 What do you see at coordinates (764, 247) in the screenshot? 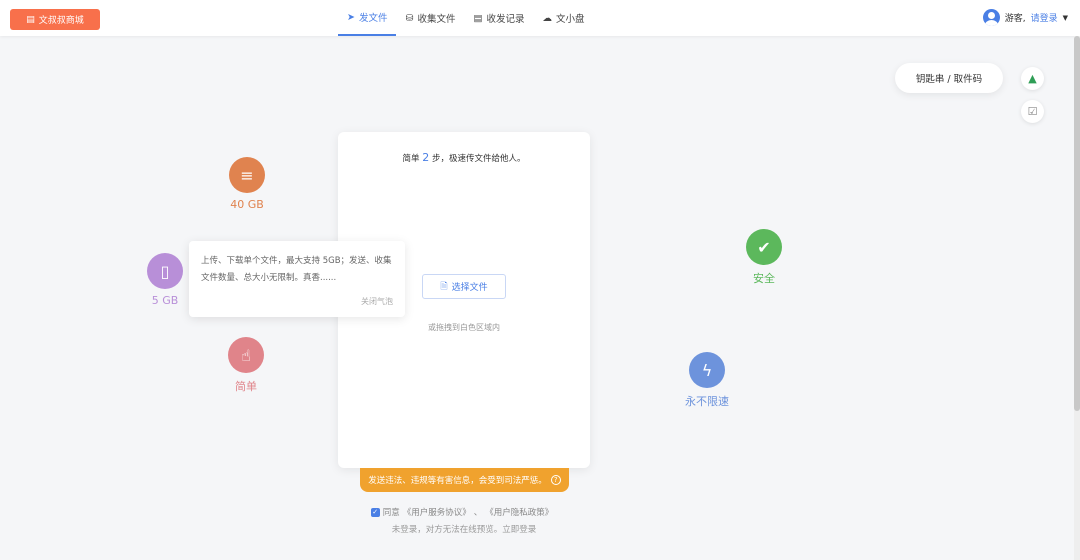
I see `shield-icon: ✔` at bounding box center [764, 247].